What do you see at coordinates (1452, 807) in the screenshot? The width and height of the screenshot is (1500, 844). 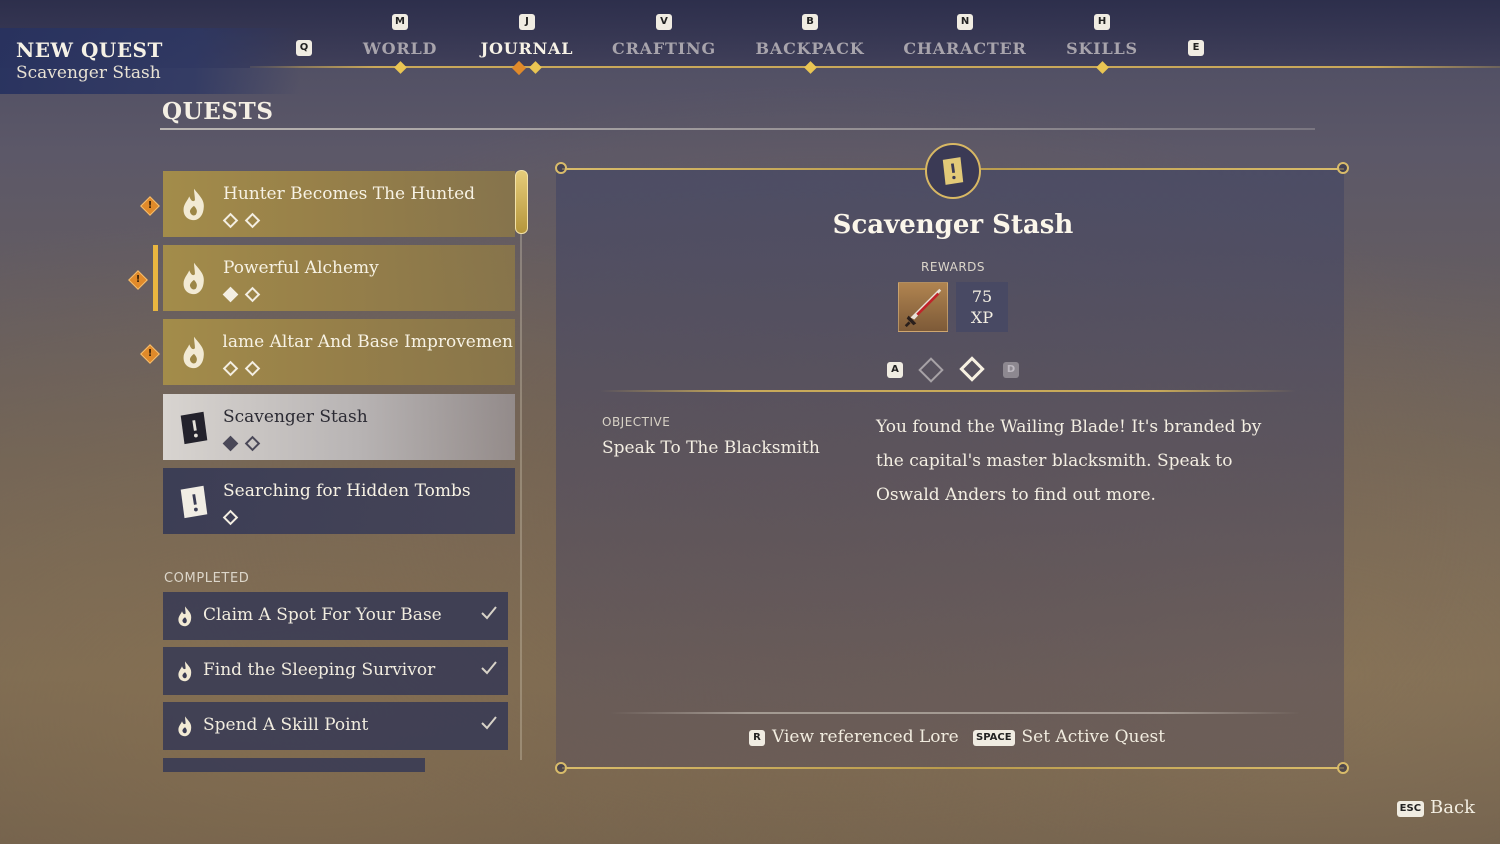 I see `back-label: Back` at bounding box center [1452, 807].